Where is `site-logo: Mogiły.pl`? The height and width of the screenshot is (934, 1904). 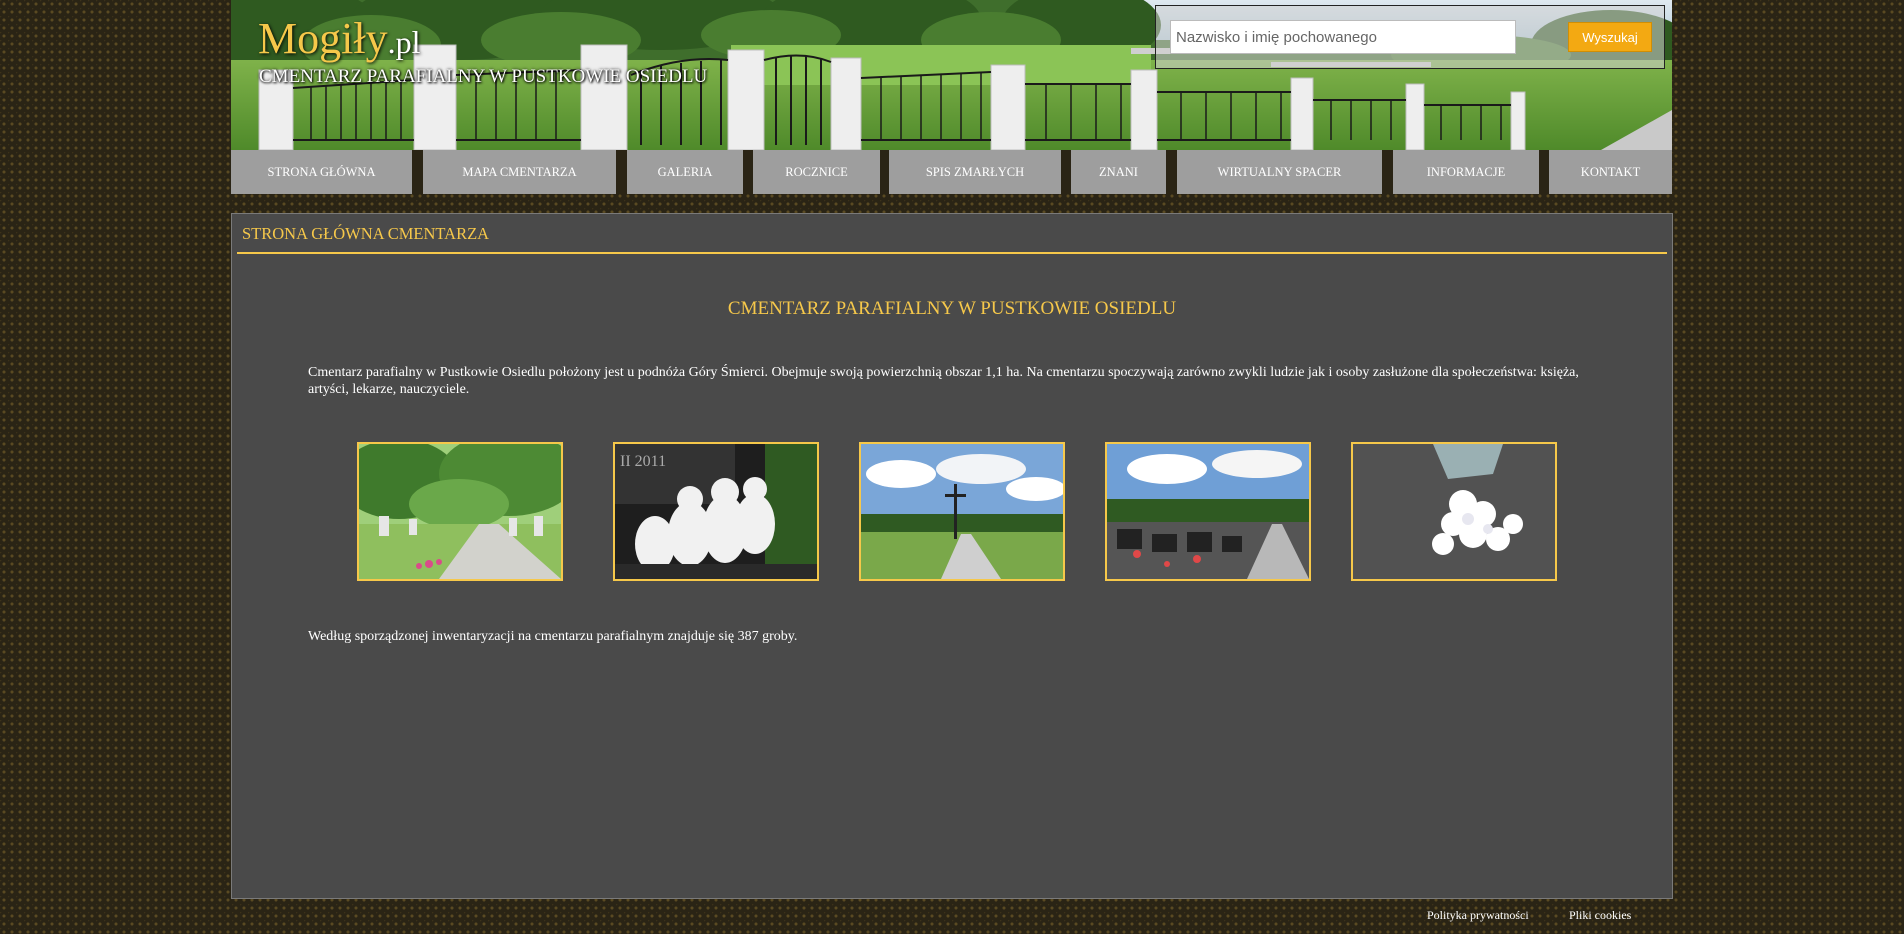
site-logo: Mogiły.pl is located at coordinates (339, 40).